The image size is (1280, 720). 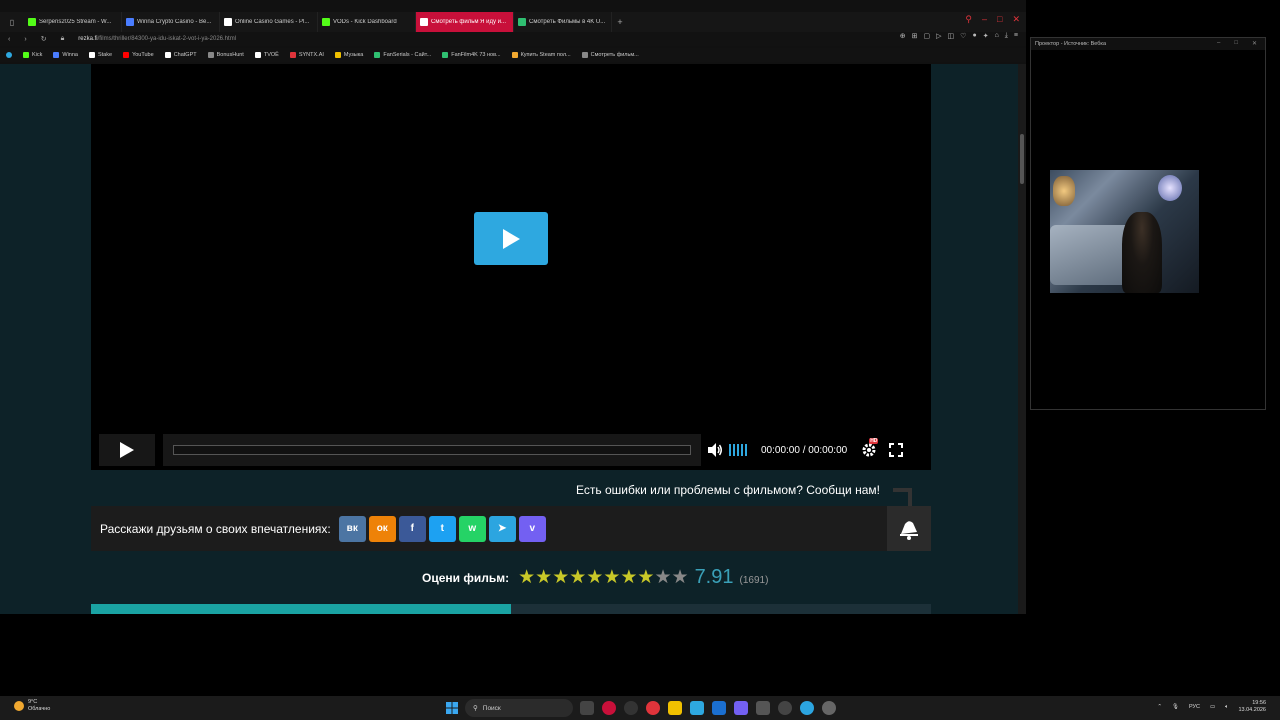 I want to click on tick-app-icon, so click(x=697, y=708).